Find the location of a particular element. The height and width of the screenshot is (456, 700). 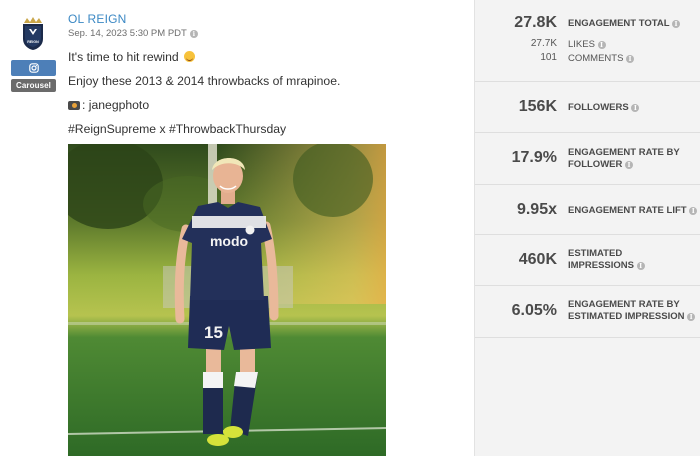

metric-label: ENGAGEMENT RATE LIFT i is located at coordinates (633, 211).